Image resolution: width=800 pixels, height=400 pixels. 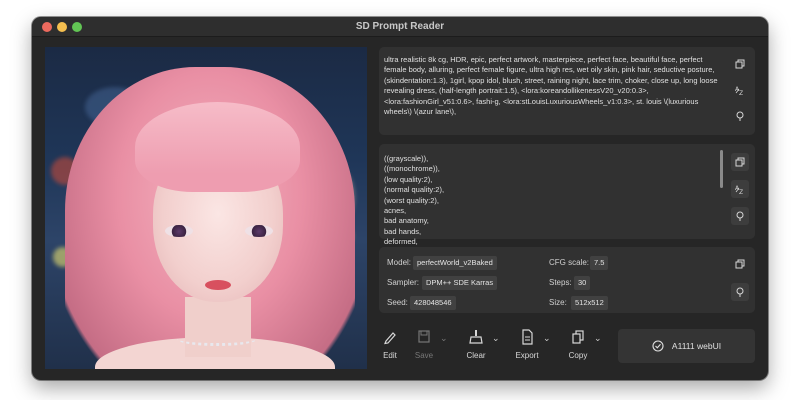 What do you see at coordinates (476, 337) in the screenshot?
I see `broom-icon` at bounding box center [476, 337].